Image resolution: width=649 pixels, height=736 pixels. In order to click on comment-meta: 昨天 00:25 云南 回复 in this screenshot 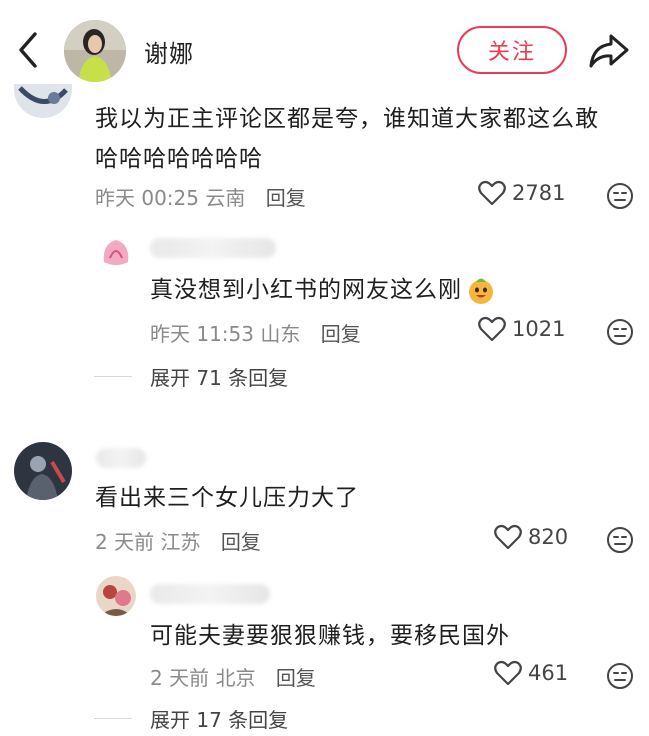, I will do `click(200, 196)`.